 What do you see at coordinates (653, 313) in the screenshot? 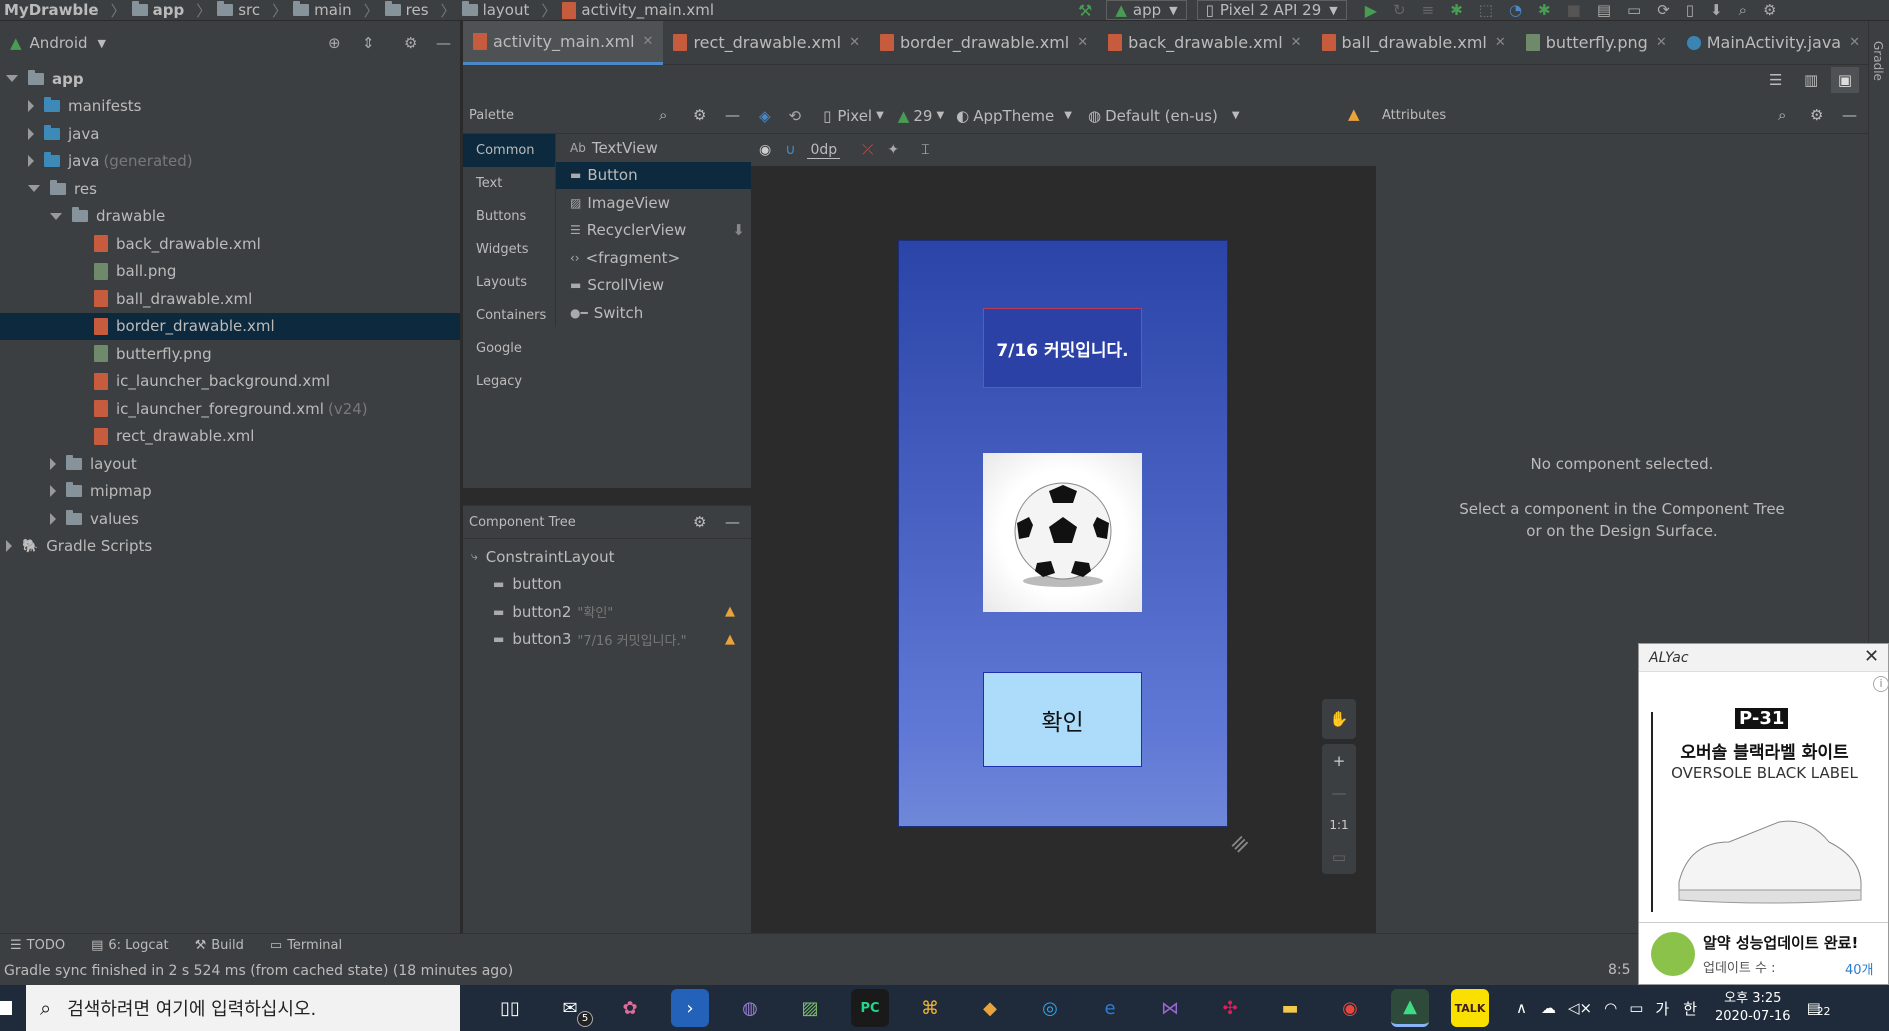
I see `palette-item: ●━ Switch` at bounding box center [653, 313].